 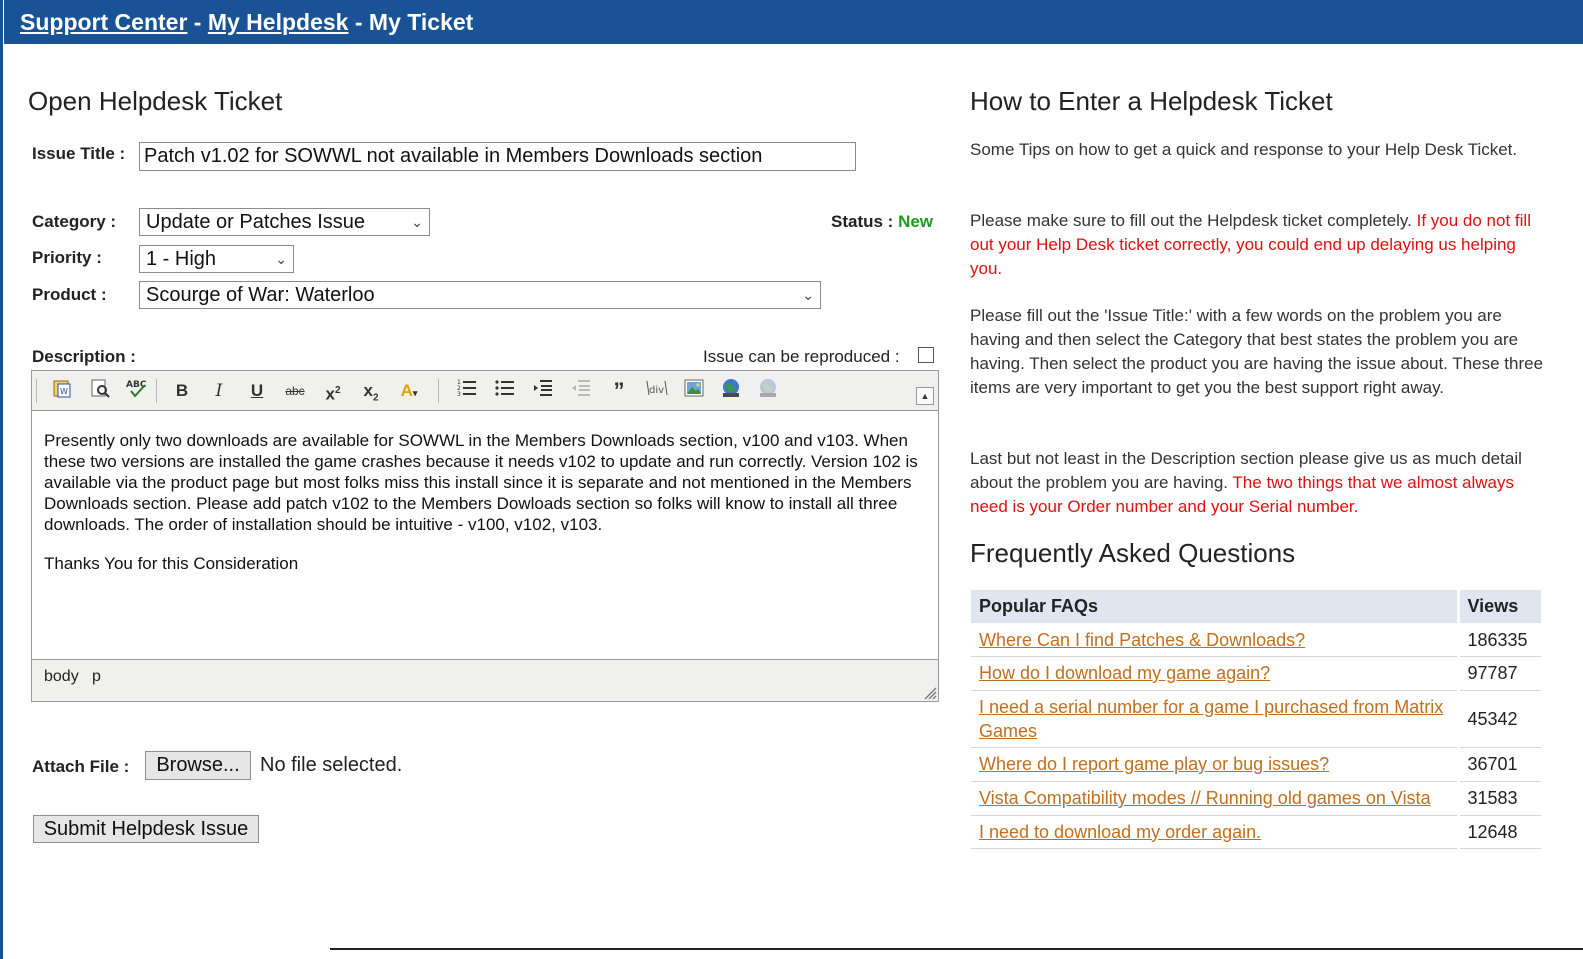 I want to click on paste-word-icon: W, so click(x=62, y=391).